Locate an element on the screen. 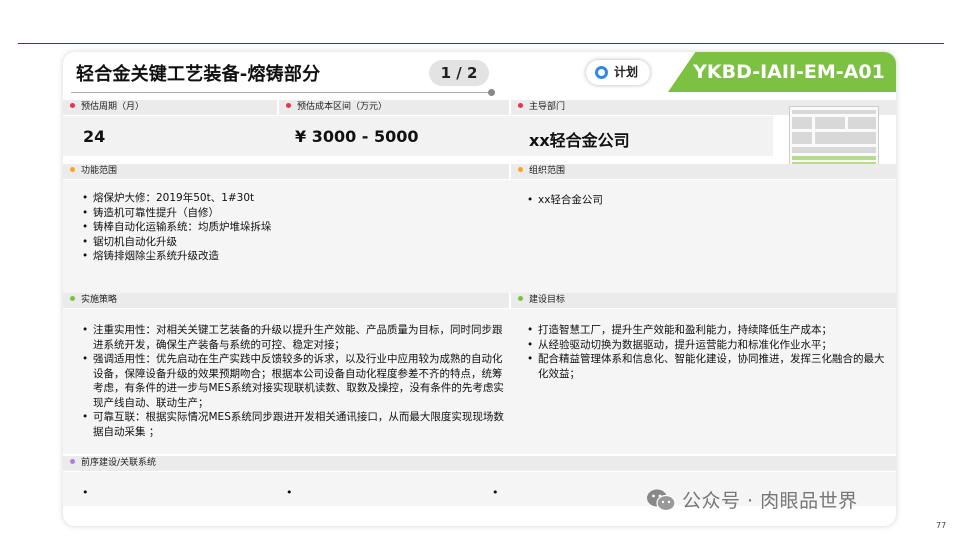 Image resolution: width=960 pixels, height=540 pixels. watermark-text: 公众号 · 肉眼品世界 is located at coordinates (770, 501).